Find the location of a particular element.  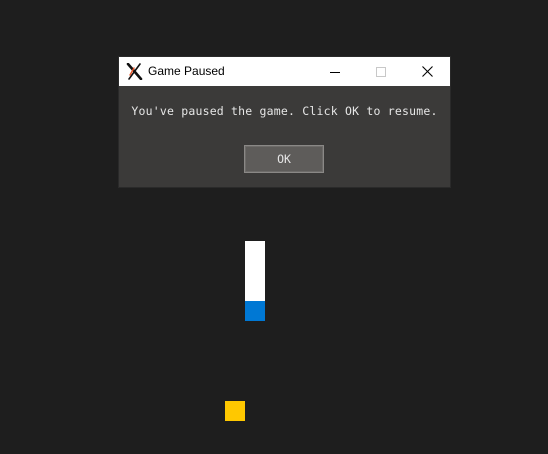

maximize-icon is located at coordinates (381, 71).